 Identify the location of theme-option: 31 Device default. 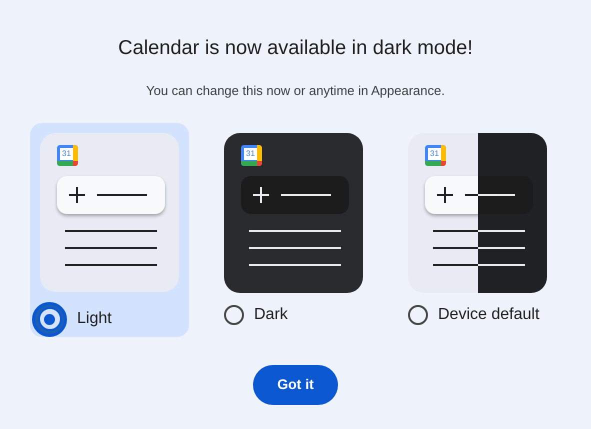
(477, 229).